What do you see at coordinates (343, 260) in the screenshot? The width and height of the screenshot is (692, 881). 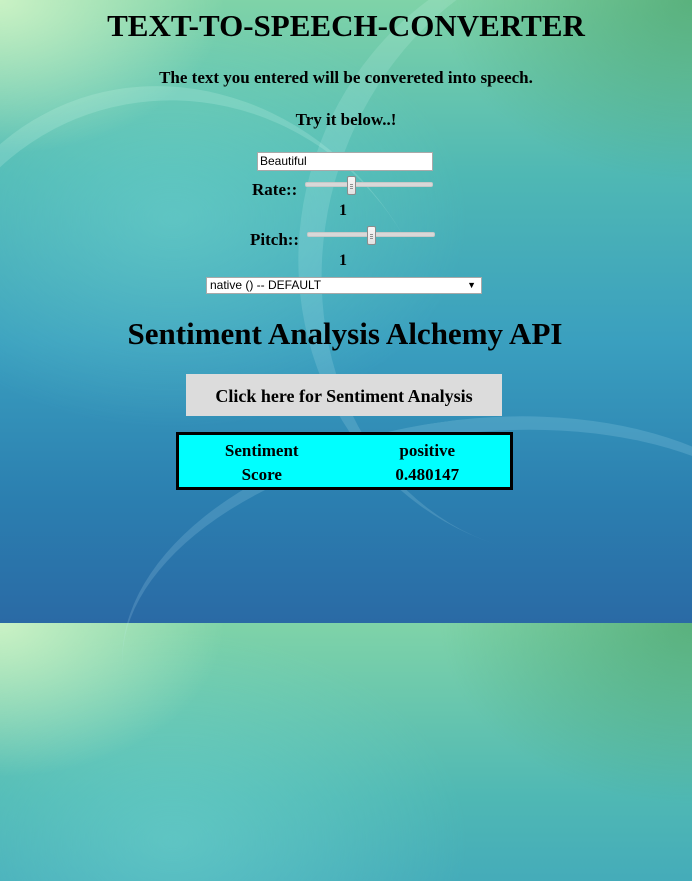 I see `pitch-value: 1` at bounding box center [343, 260].